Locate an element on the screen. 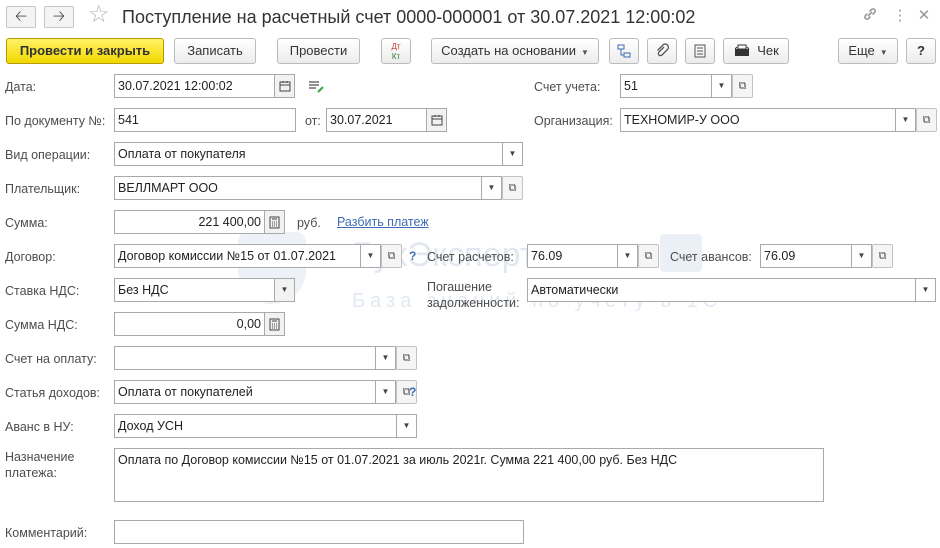  post-and-close-button: Провести и закрыть is located at coordinates (85, 51).